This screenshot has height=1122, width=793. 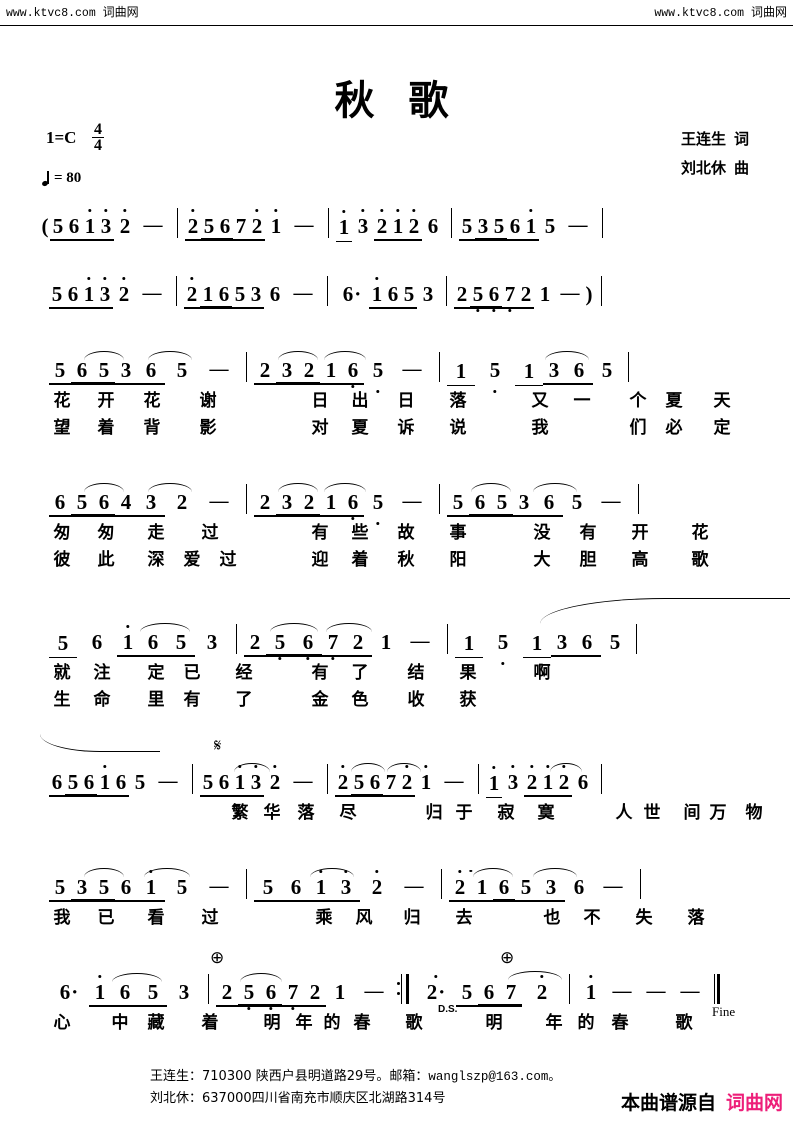 I want to click on lyric: 物, so click(x=754, y=813).